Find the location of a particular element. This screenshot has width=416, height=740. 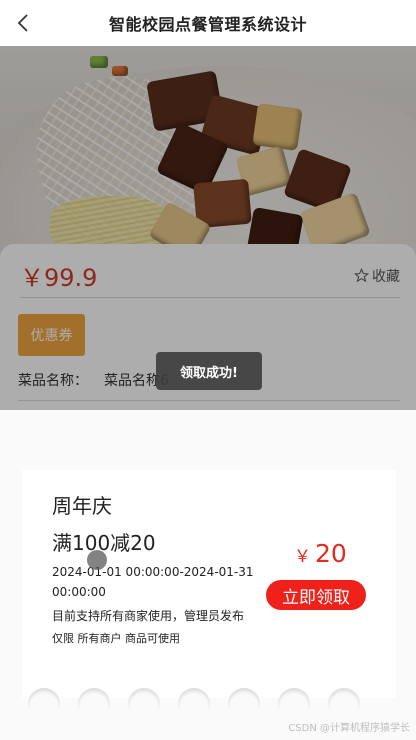

claim-coupon-button: 立即领取 is located at coordinates (316, 595).